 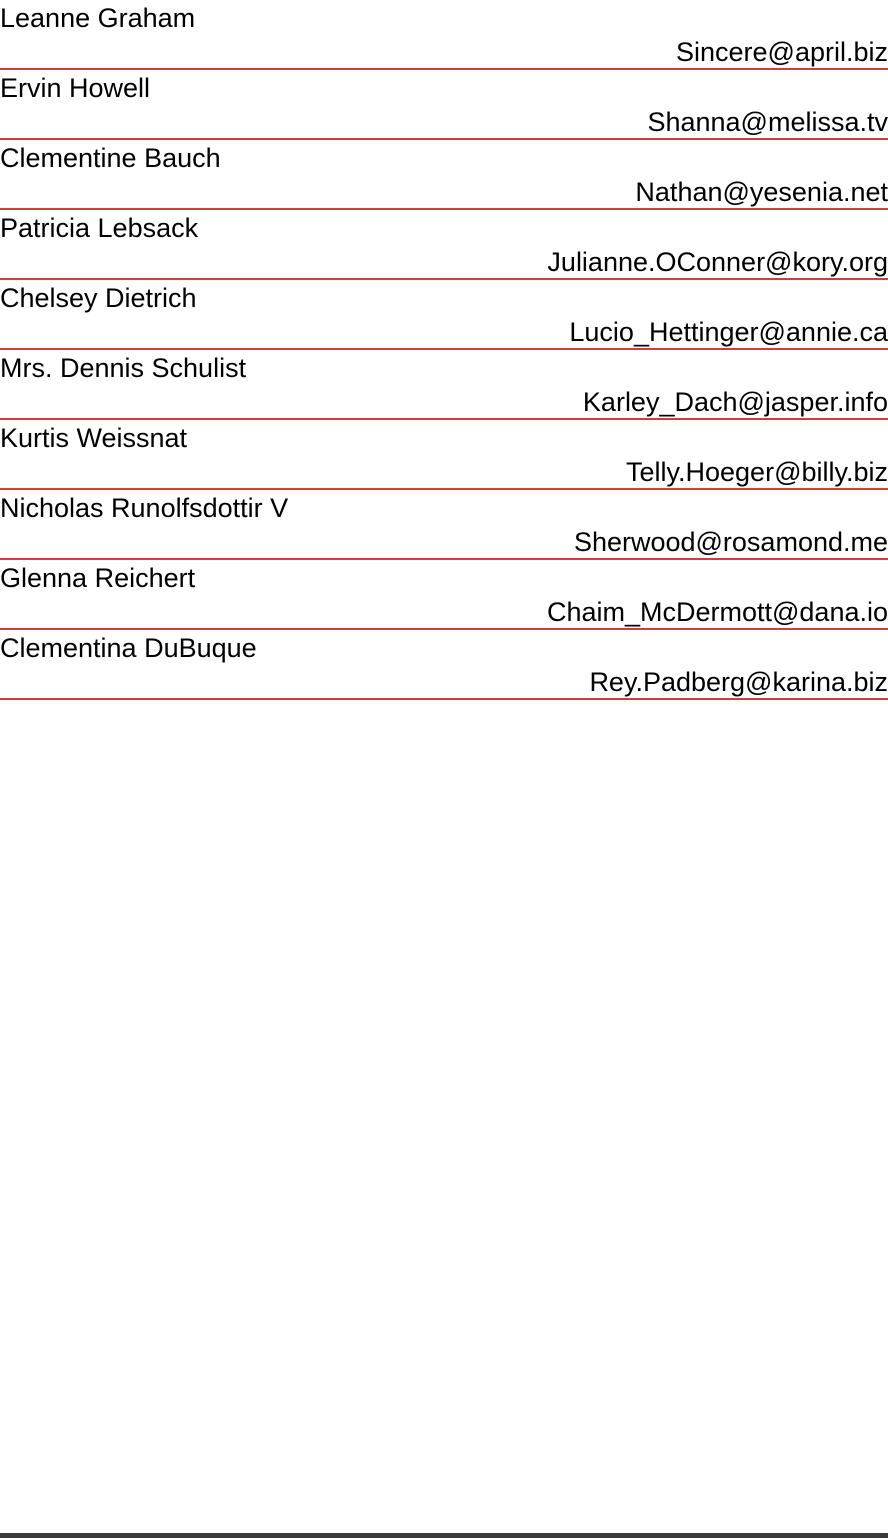 I want to click on user-email: Nathan@yesenia.net, so click(x=761, y=192).